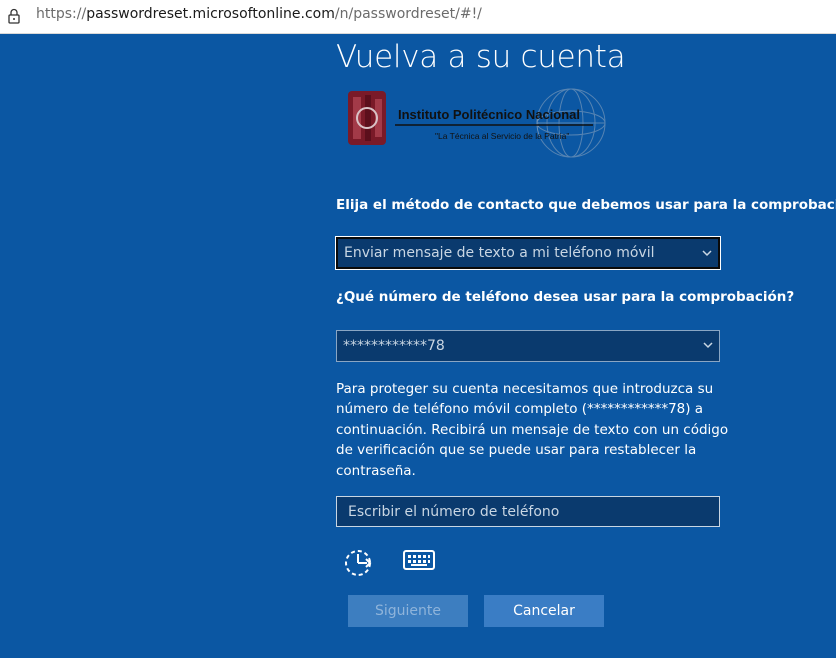 The height and width of the screenshot is (658, 836). I want to click on lock-icon, so click(14, 16).